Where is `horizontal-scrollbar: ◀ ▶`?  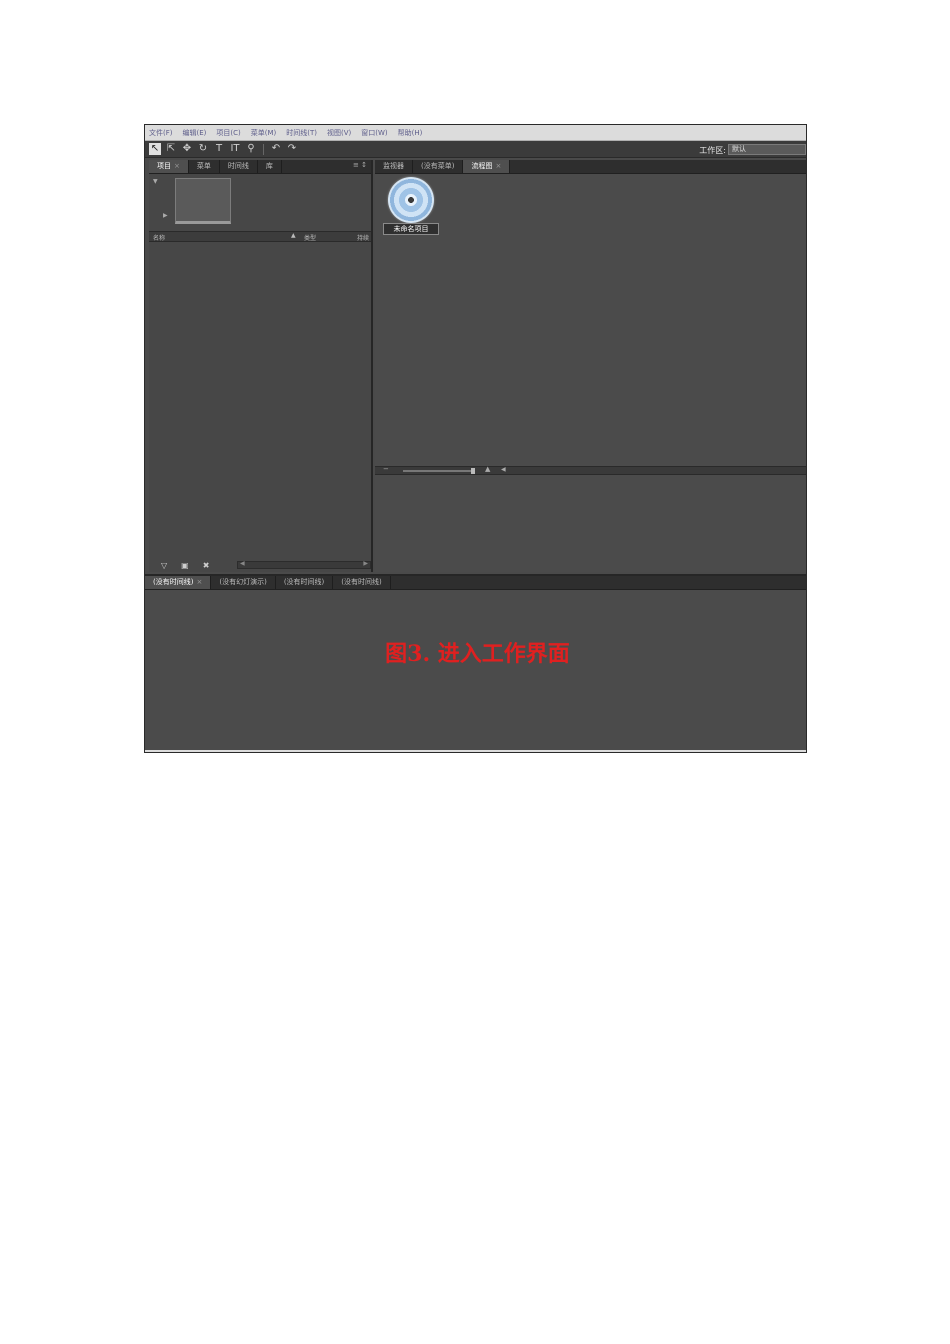
horizontal-scrollbar: ◀ ▶ is located at coordinates (304, 564).